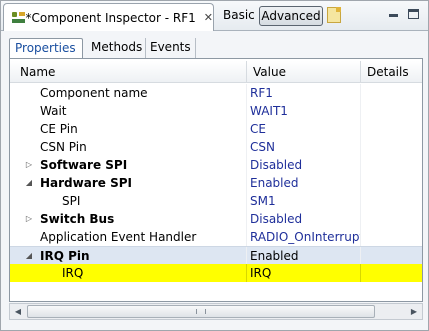 The width and height of the screenshot is (429, 331). What do you see at coordinates (216, 111) in the screenshot?
I see `table-row: Wait WAIT1` at bounding box center [216, 111].